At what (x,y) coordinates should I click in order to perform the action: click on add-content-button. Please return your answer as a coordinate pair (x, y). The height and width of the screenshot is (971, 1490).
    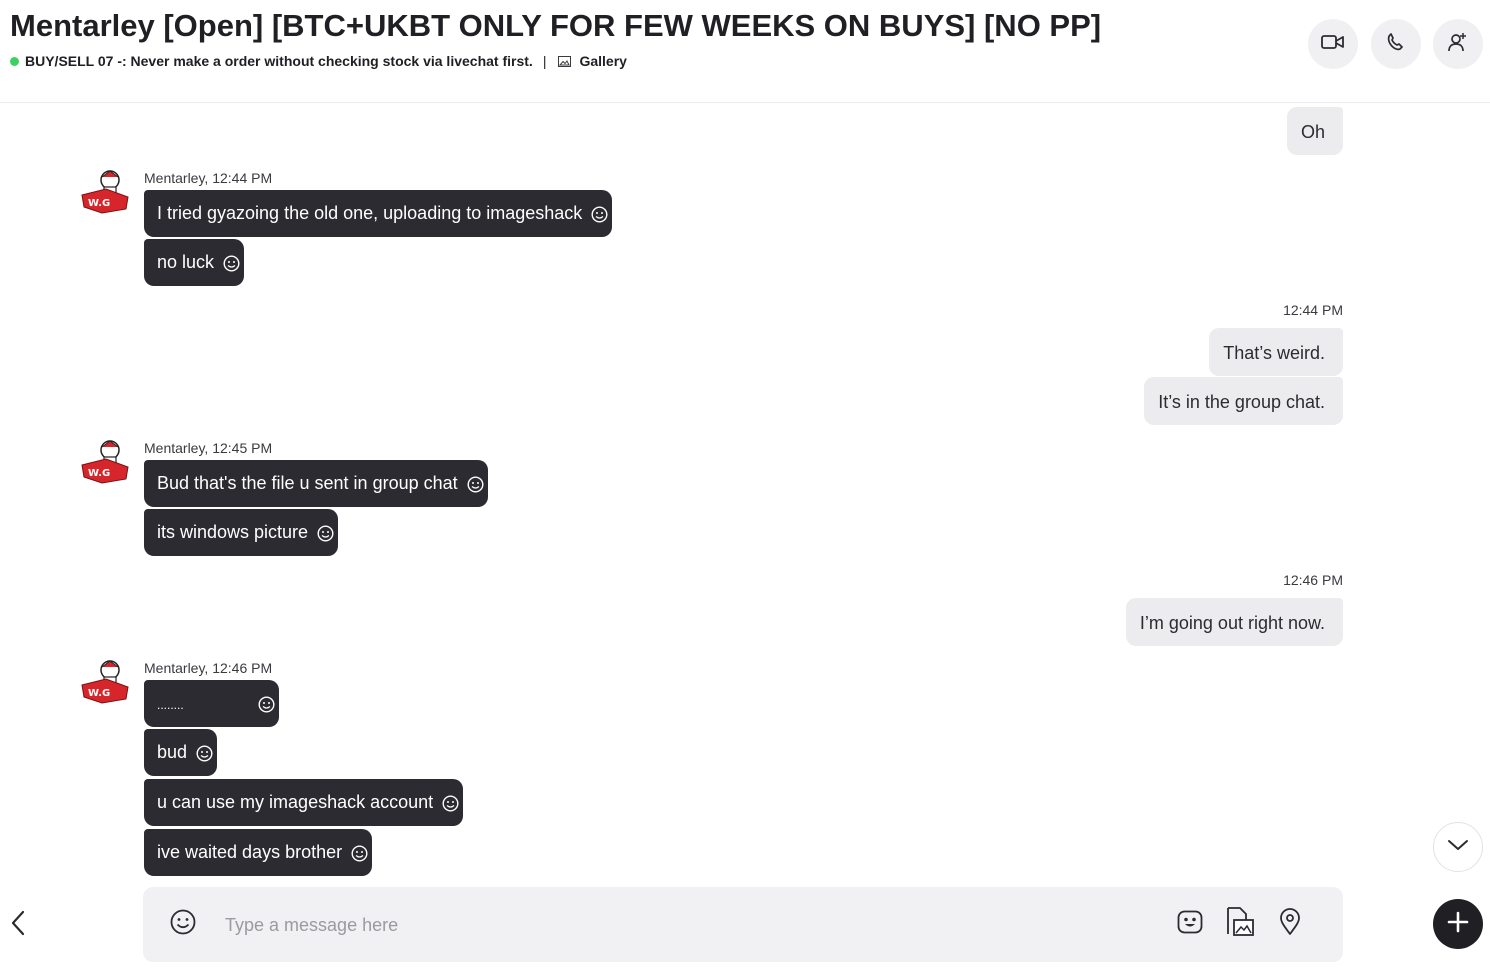
    Looking at the image, I should click on (1458, 924).